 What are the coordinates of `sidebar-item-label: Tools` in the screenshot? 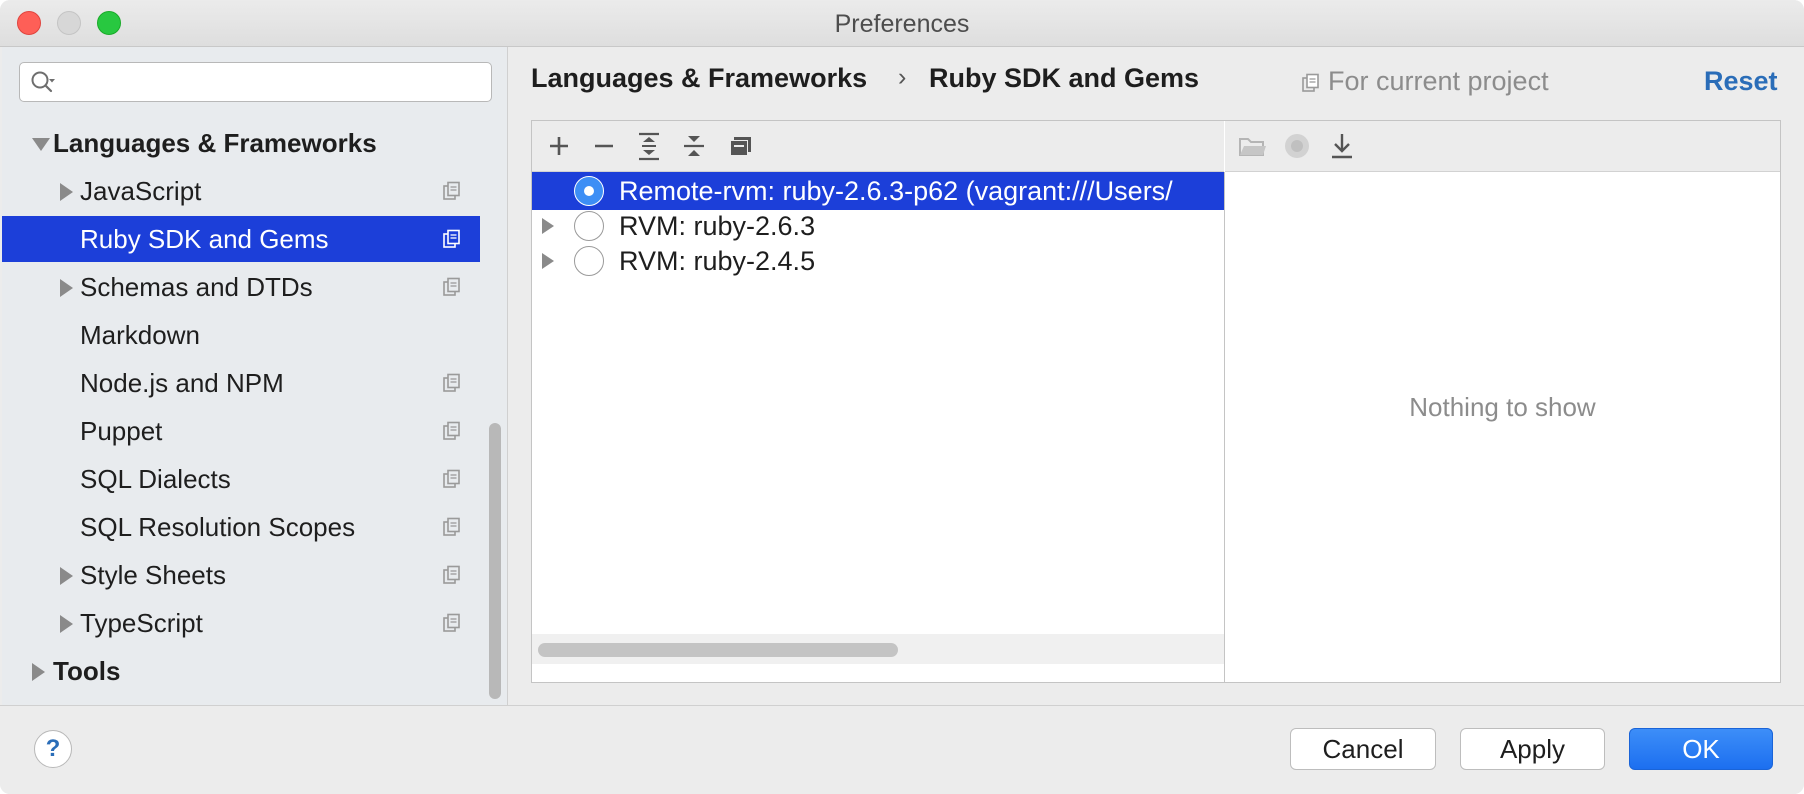 It's located at (87, 671).